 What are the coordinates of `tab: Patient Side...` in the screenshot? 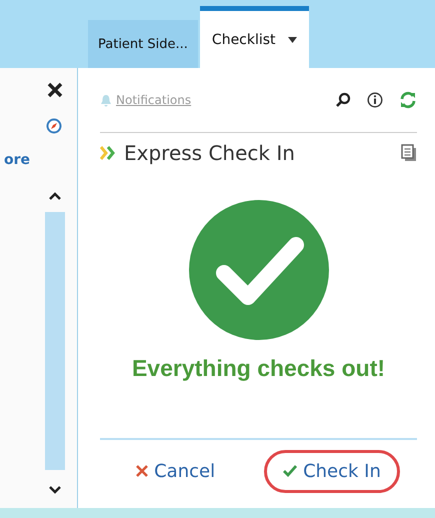 It's located at (143, 44).